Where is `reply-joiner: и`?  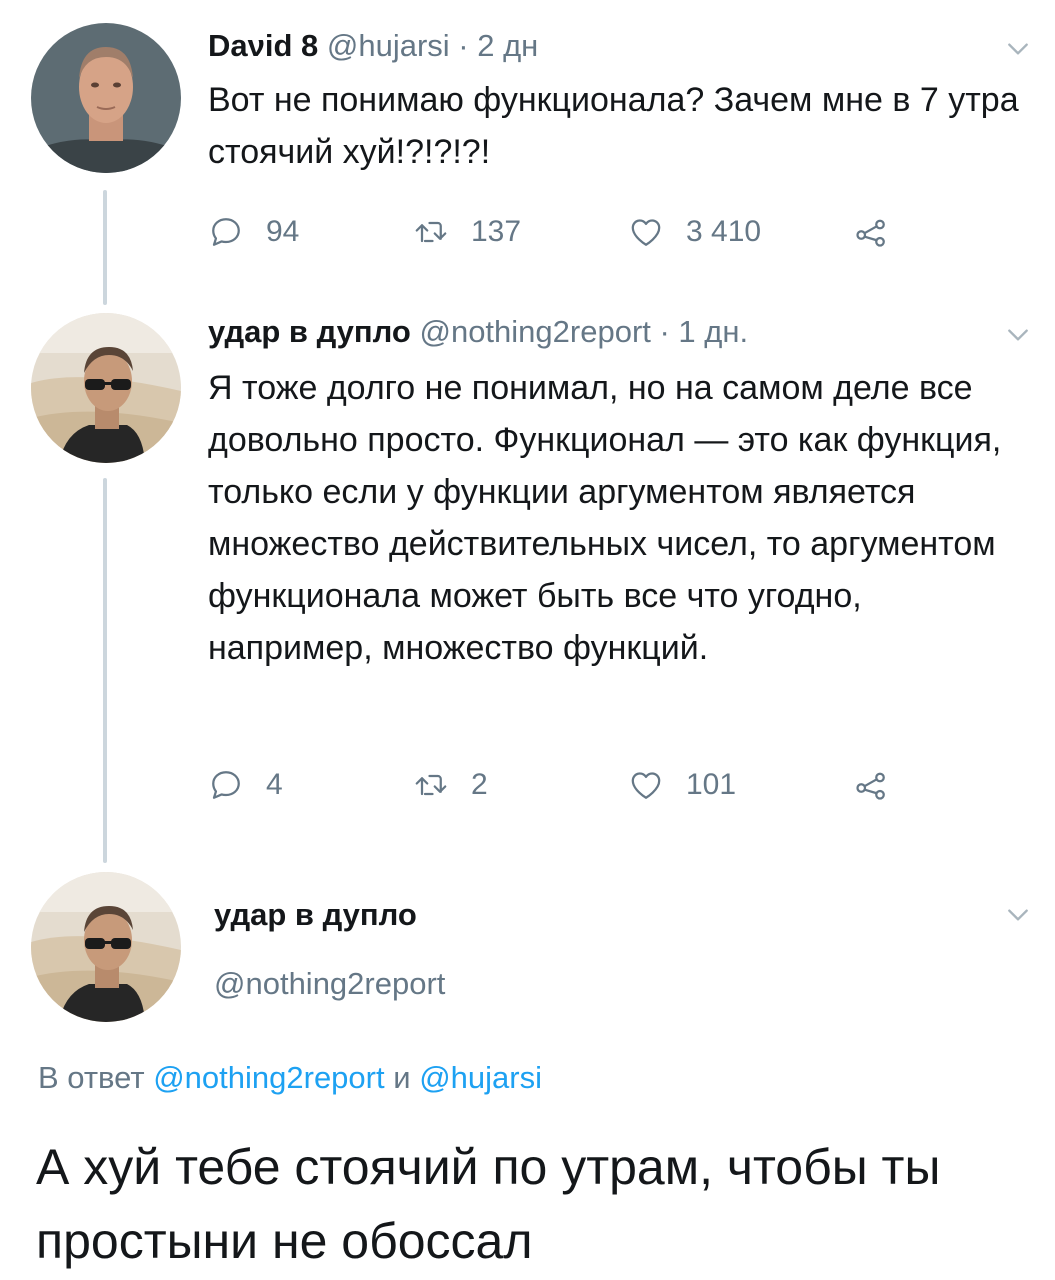
reply-joiner: и is located at coordinates (402, 1077).